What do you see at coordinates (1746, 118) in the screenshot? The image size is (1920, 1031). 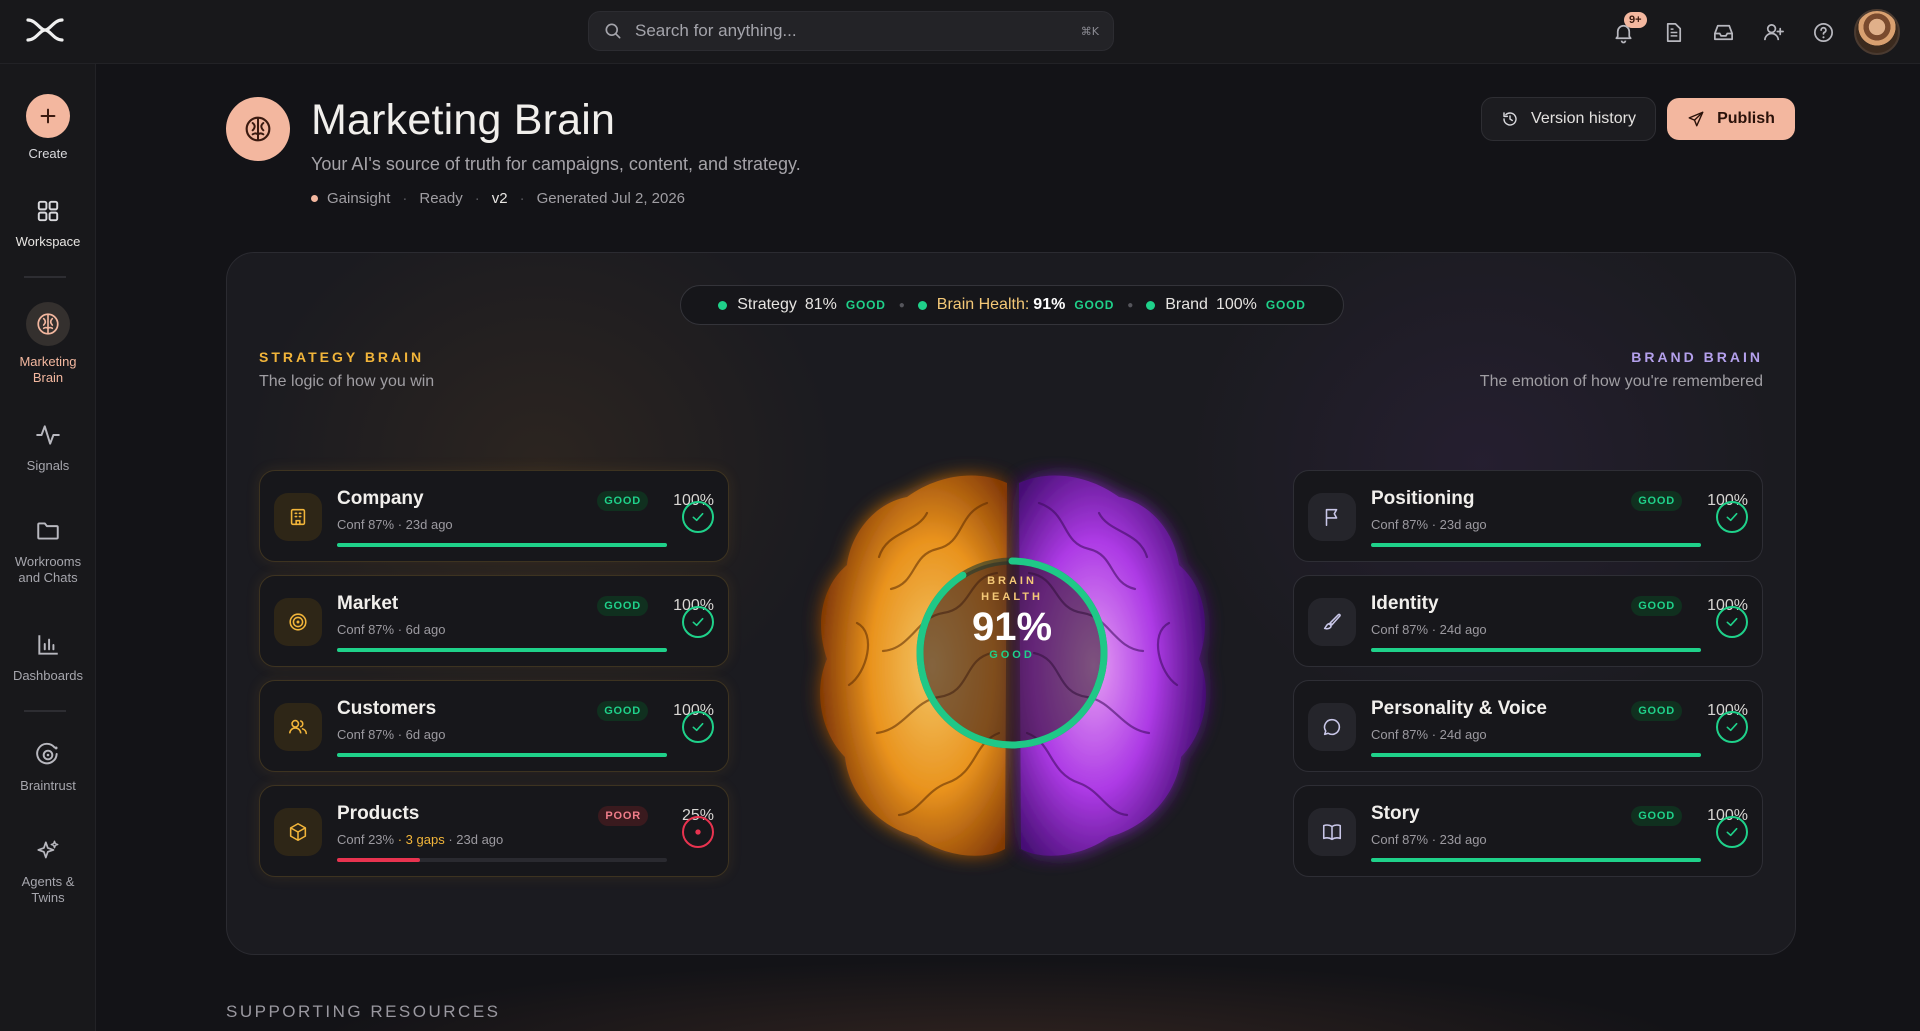 I see `publish-label: Publish` at bounding box center [1746, 118].